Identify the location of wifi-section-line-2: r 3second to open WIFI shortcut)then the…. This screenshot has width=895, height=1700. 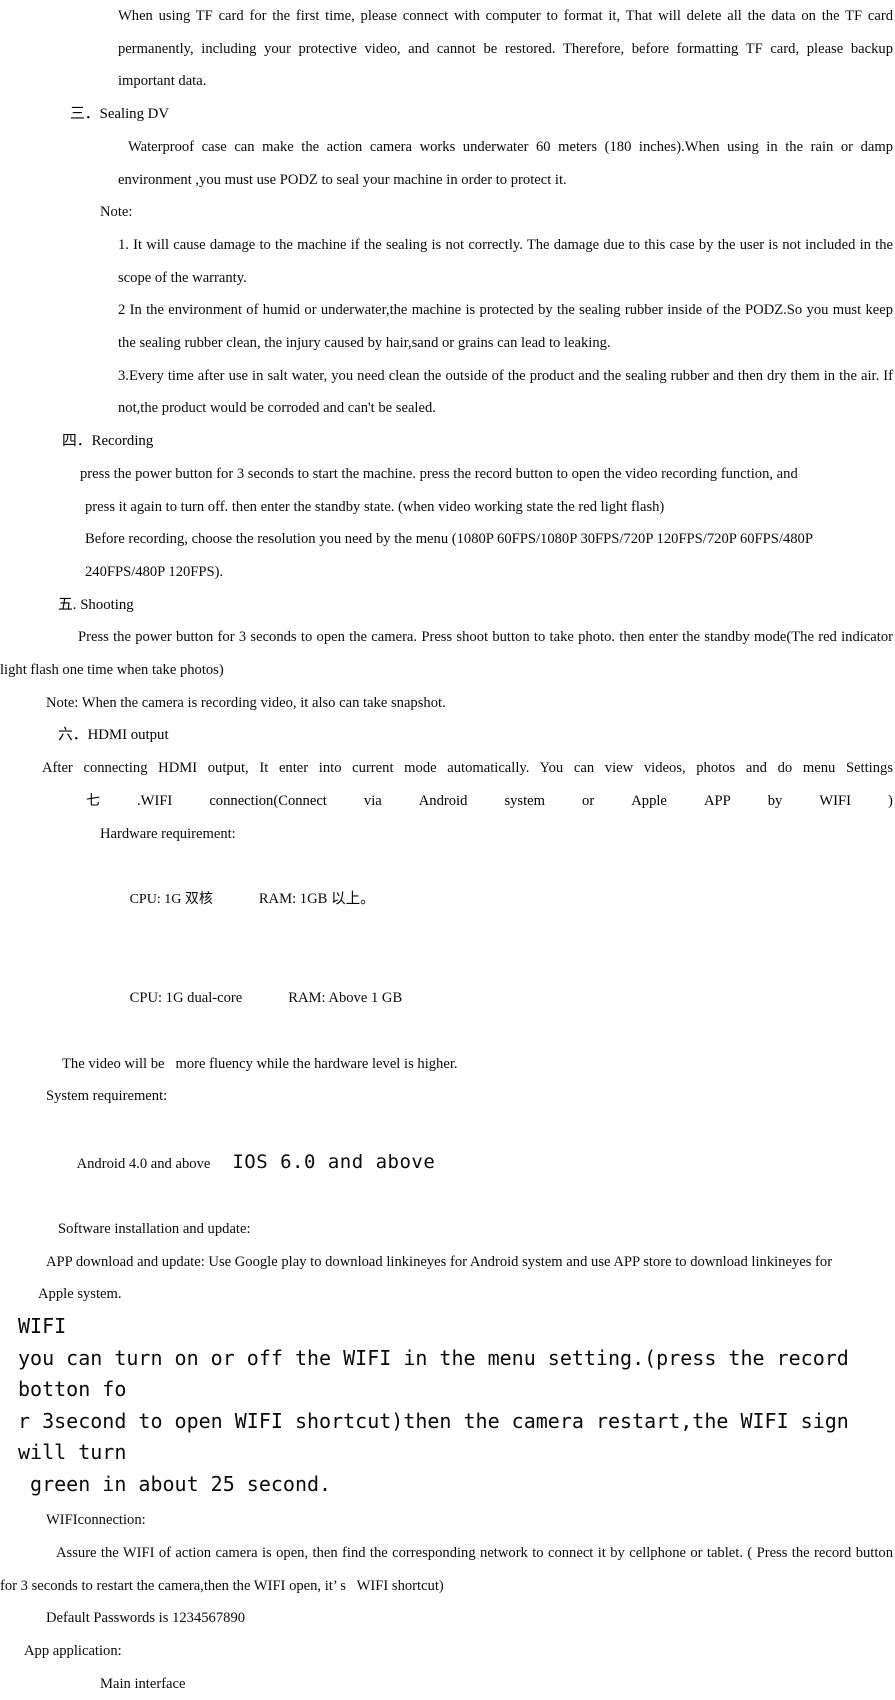
(439, 1436).